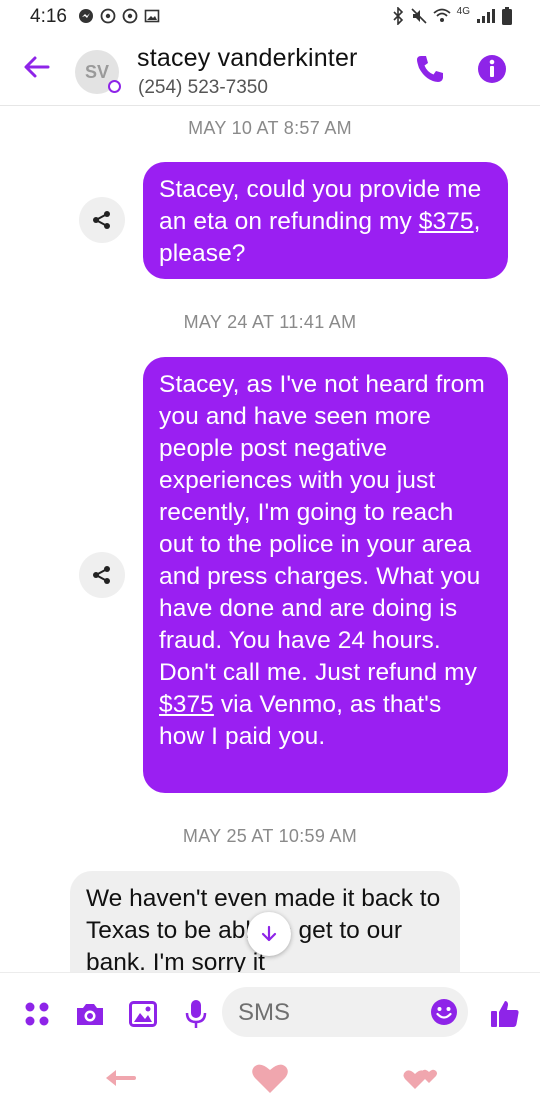 This screenshot has width=540, height=1110. Describe the element at coordinates (430, 69) in the screenshot. I see `phone-icon` at that location.